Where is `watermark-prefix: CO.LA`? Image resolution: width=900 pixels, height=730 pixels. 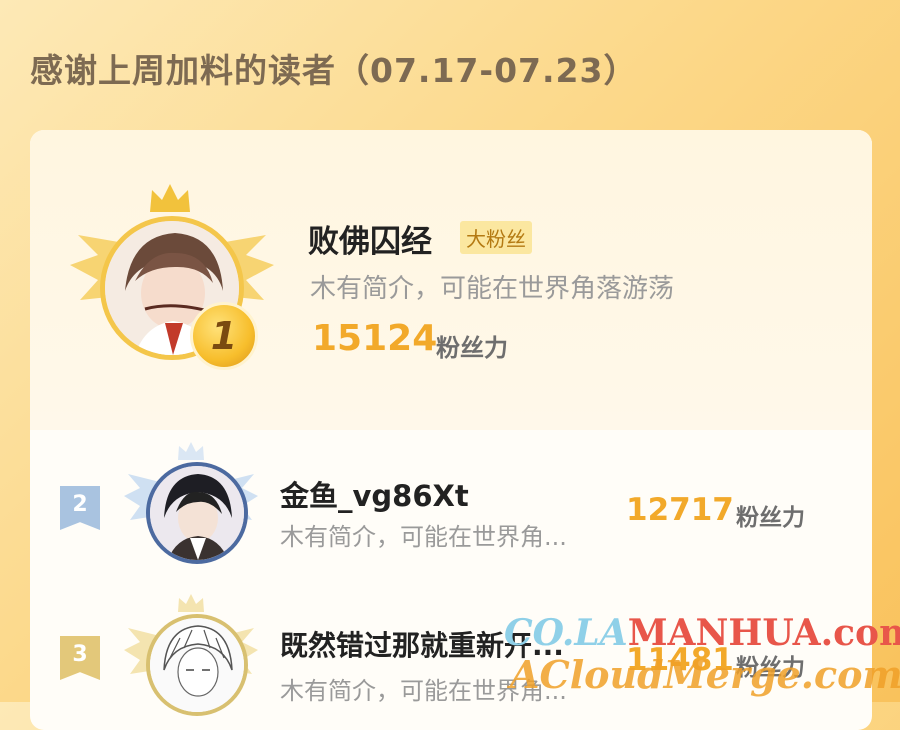 watermark-prefix: CO.LA is located at coordinates (566, 633).